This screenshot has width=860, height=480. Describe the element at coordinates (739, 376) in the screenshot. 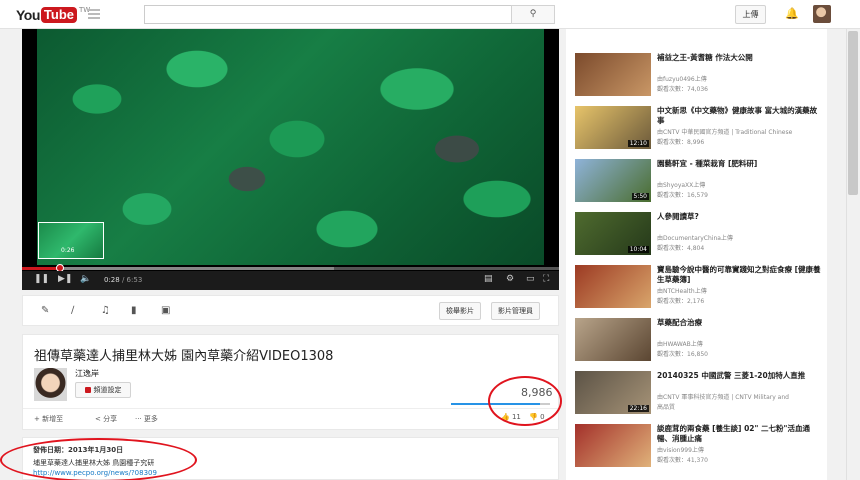

I see `related-title: 20140325 中國武警 三菱1-20加特人直推` at that location.